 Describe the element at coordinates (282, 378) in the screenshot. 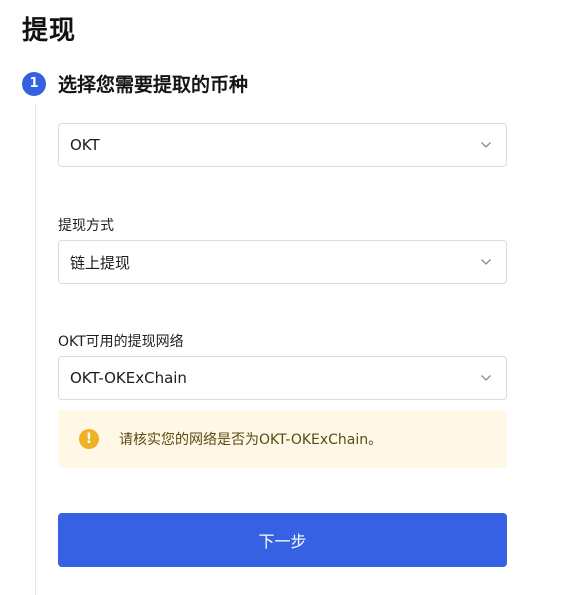

I see `network-select: OKT-OKExChain` at that location.